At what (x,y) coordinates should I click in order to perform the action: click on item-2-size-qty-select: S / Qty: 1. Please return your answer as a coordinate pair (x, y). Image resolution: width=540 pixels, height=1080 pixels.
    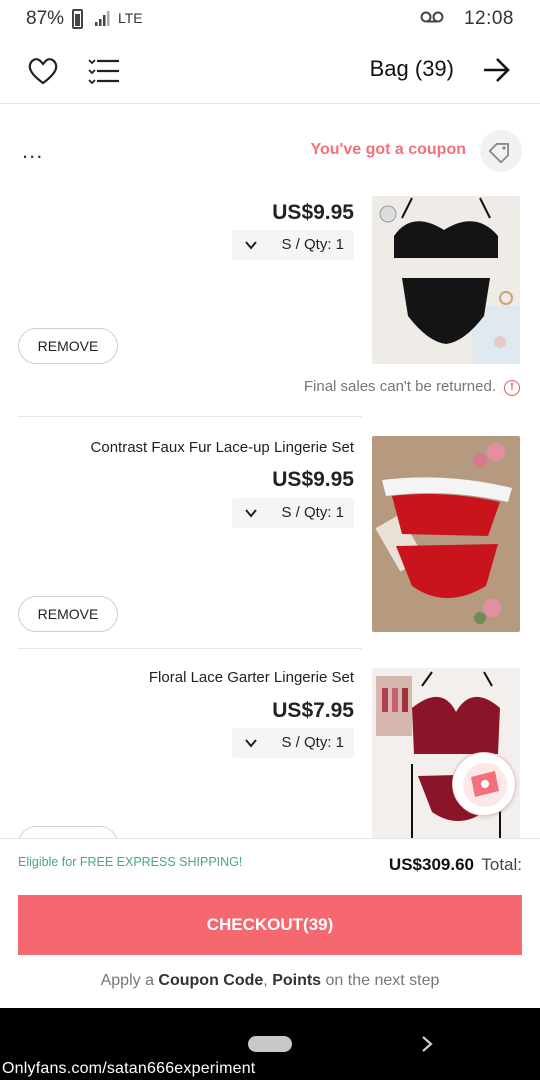
    Looking at the image, I should click on (293, 513).